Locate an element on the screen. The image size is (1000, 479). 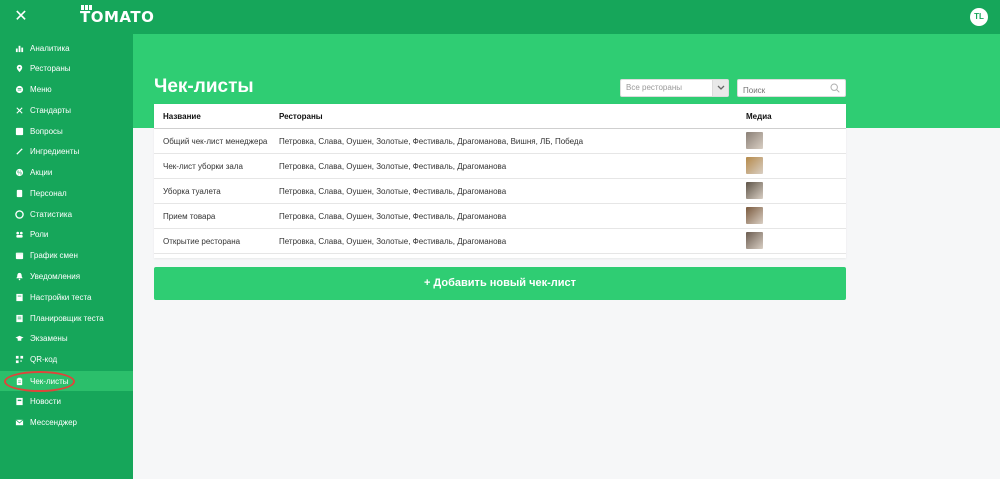
sidebar-item-label: Статистика is located at coordinates (51, 214).